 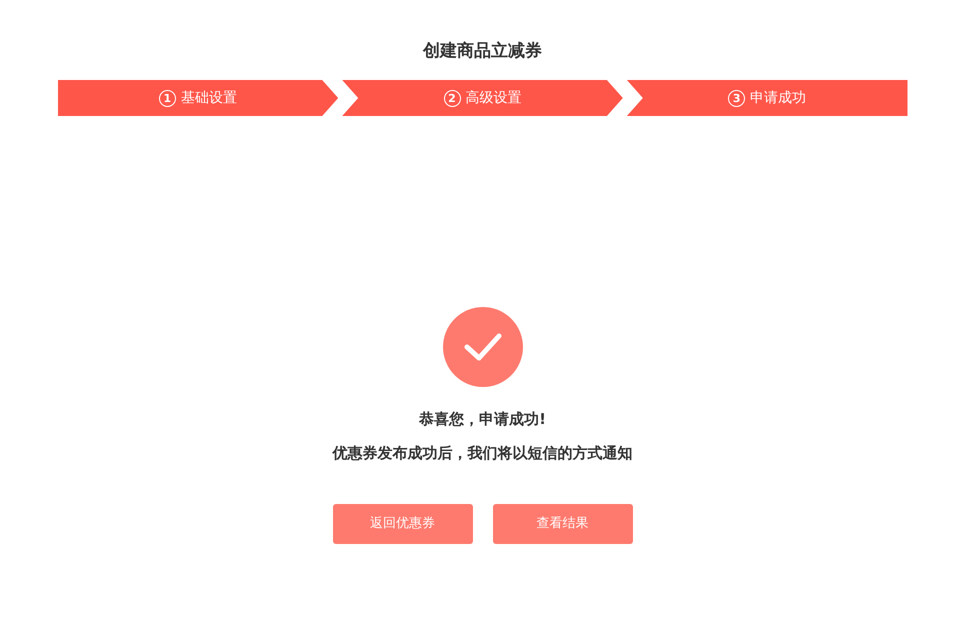 I want to click on step-label: 申请成功, so click(x=778, y=98).